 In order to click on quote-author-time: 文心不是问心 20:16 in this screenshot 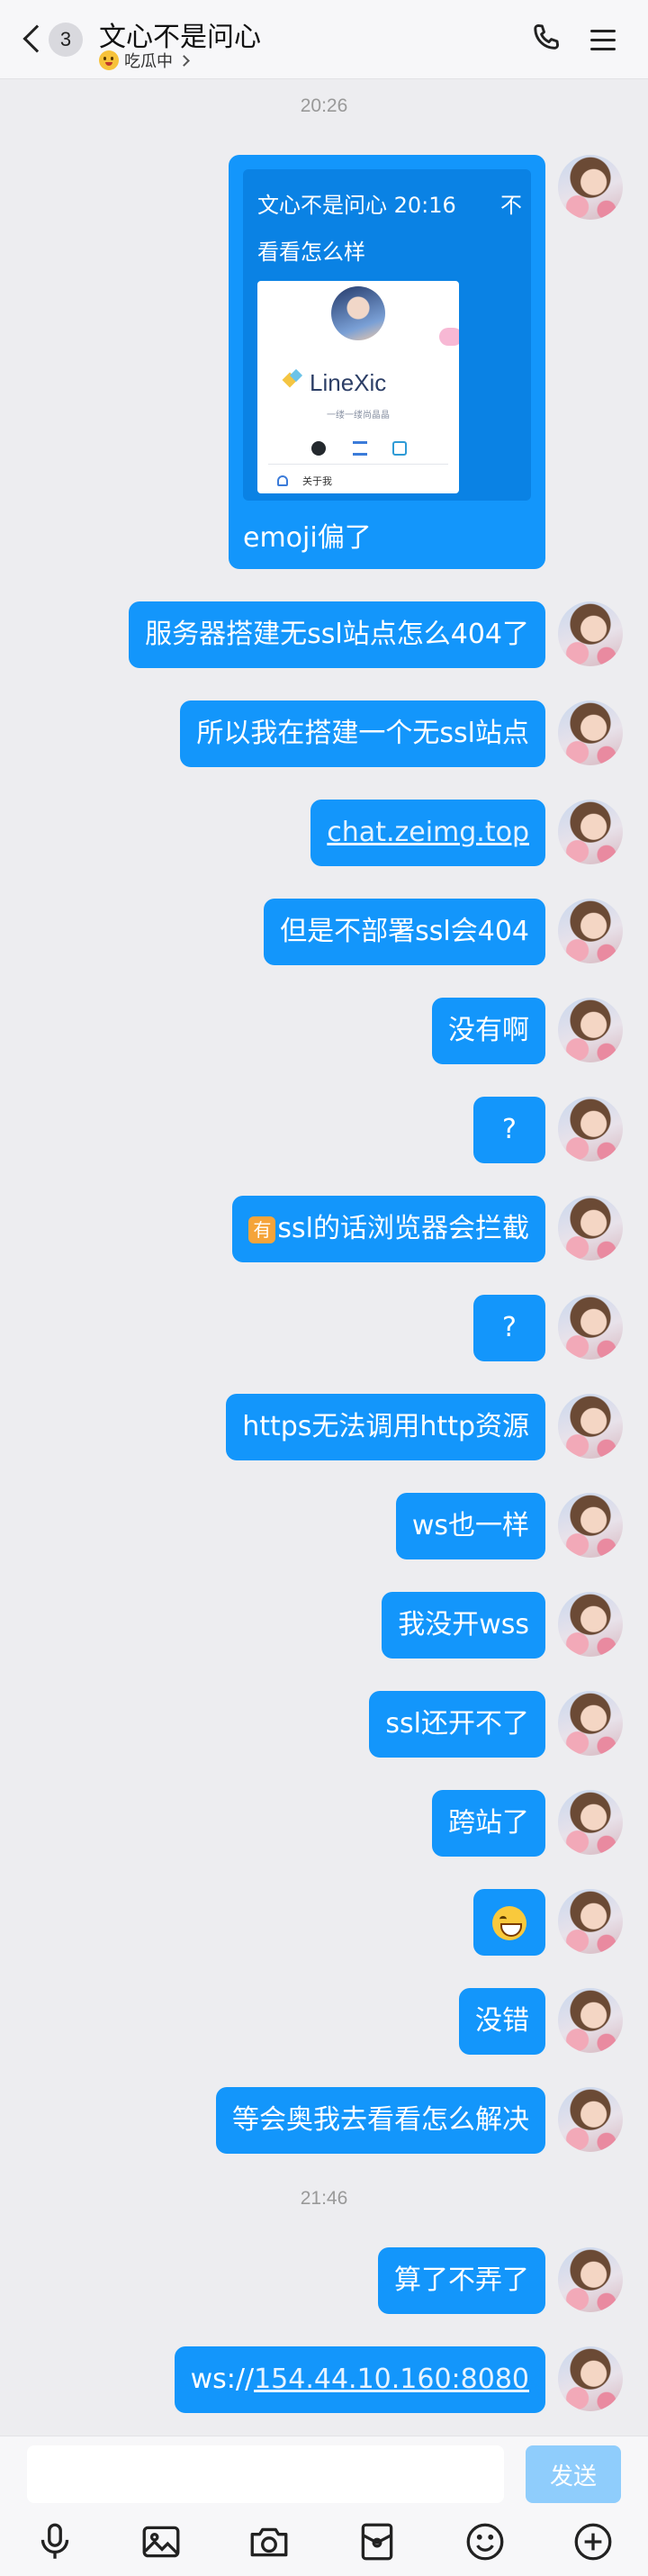, I will do `click(357, 205)`.